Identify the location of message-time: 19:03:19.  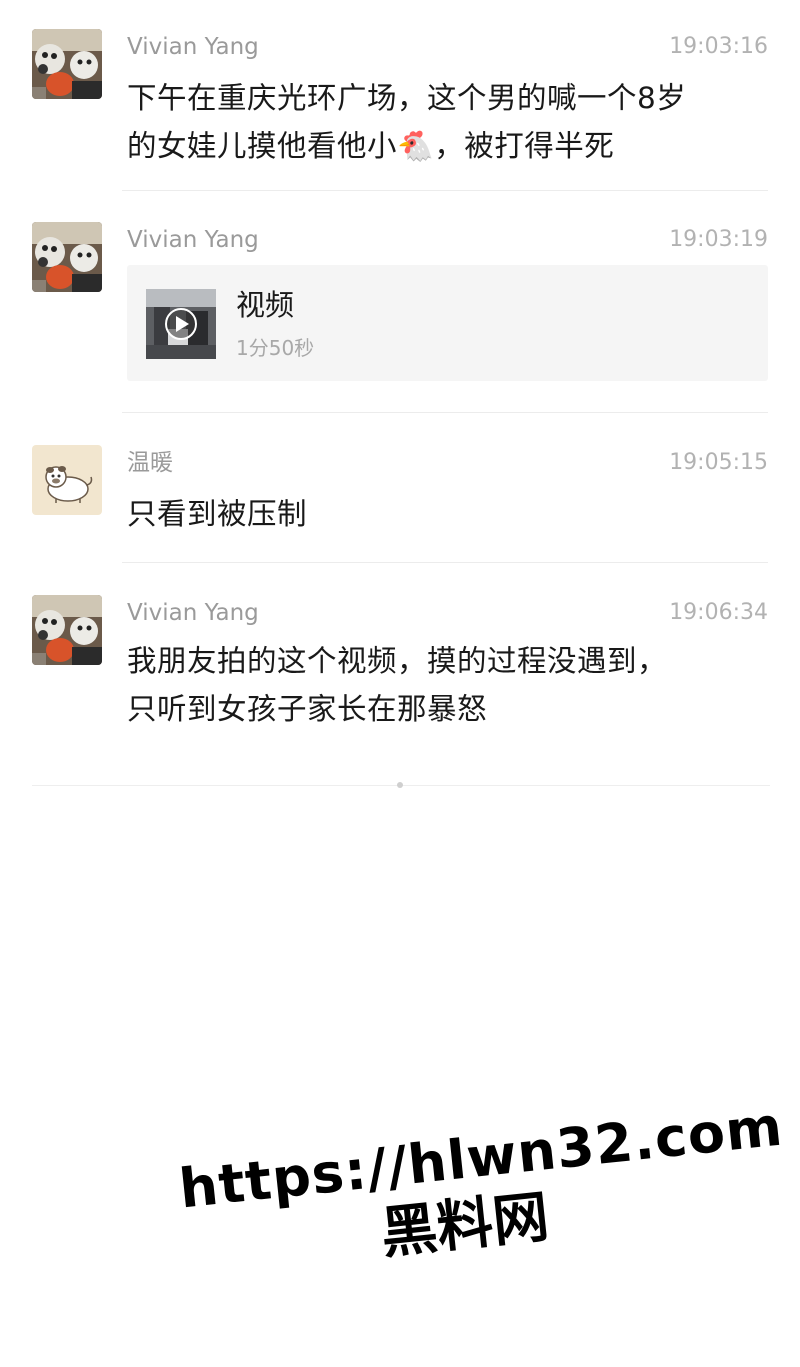
(718, 239).